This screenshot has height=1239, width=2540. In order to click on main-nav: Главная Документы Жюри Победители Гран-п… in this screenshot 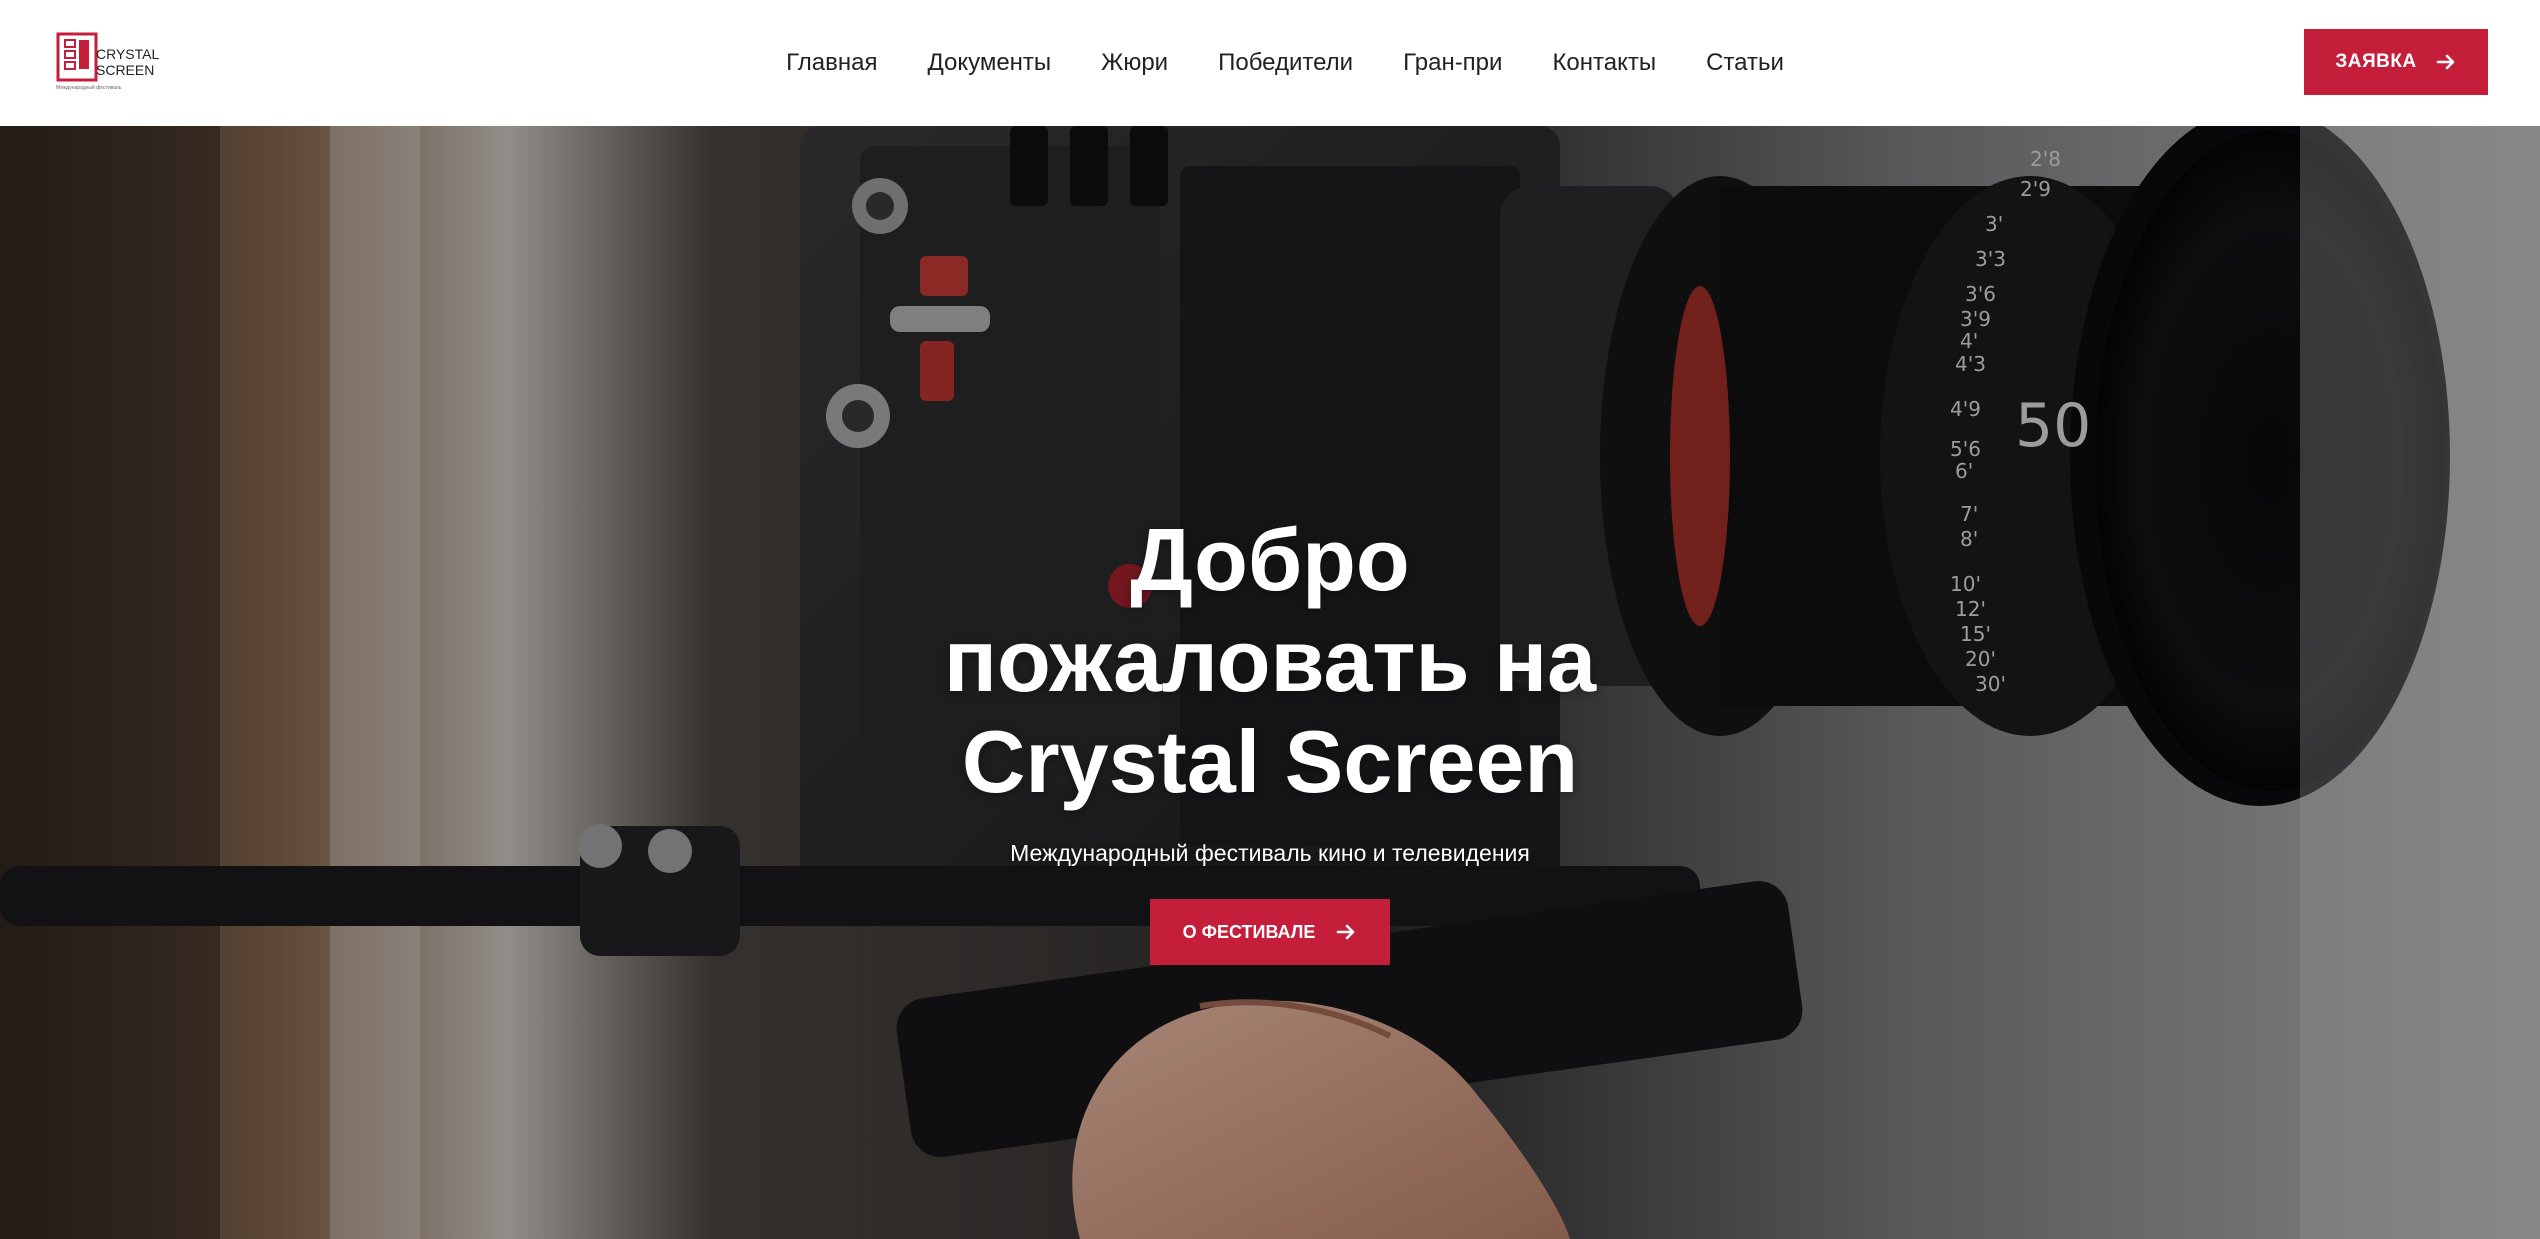, I will do `click(1270, 63)`.